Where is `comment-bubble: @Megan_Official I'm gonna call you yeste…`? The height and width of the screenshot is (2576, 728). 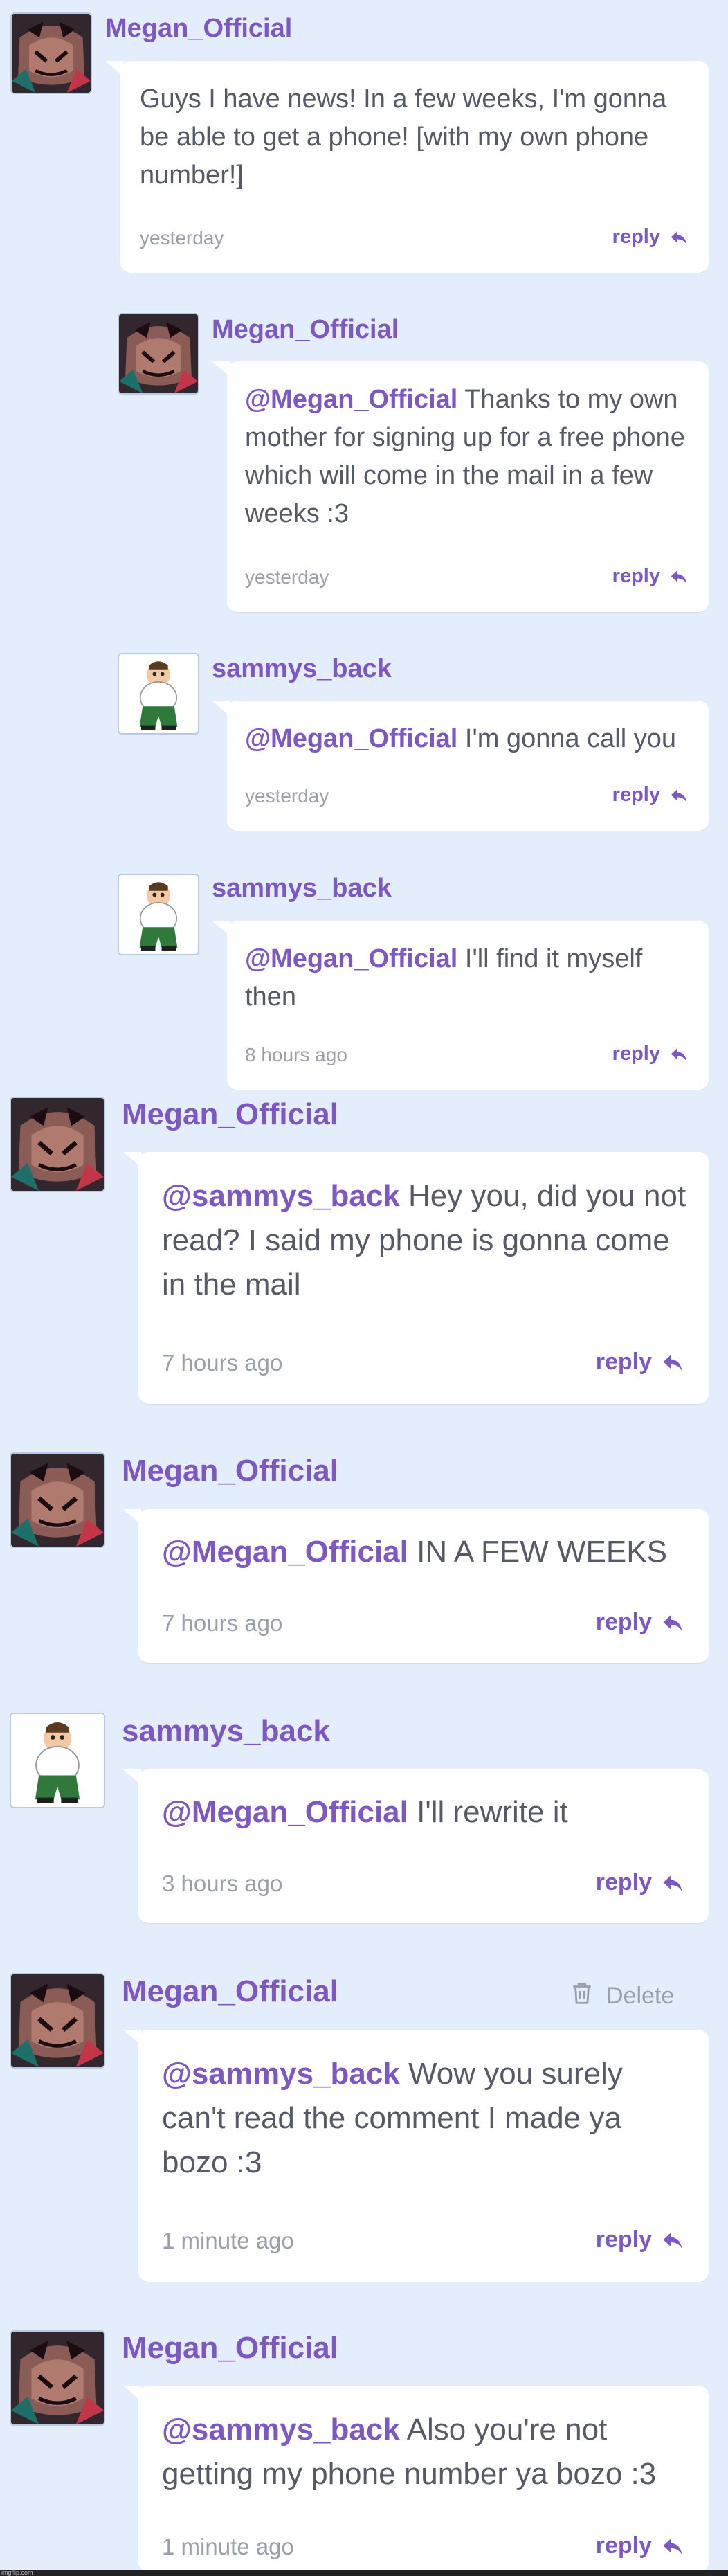 comment-bubble: @Megan_Official I'm gonna call you yeste… is located at coordinates (468, 766).